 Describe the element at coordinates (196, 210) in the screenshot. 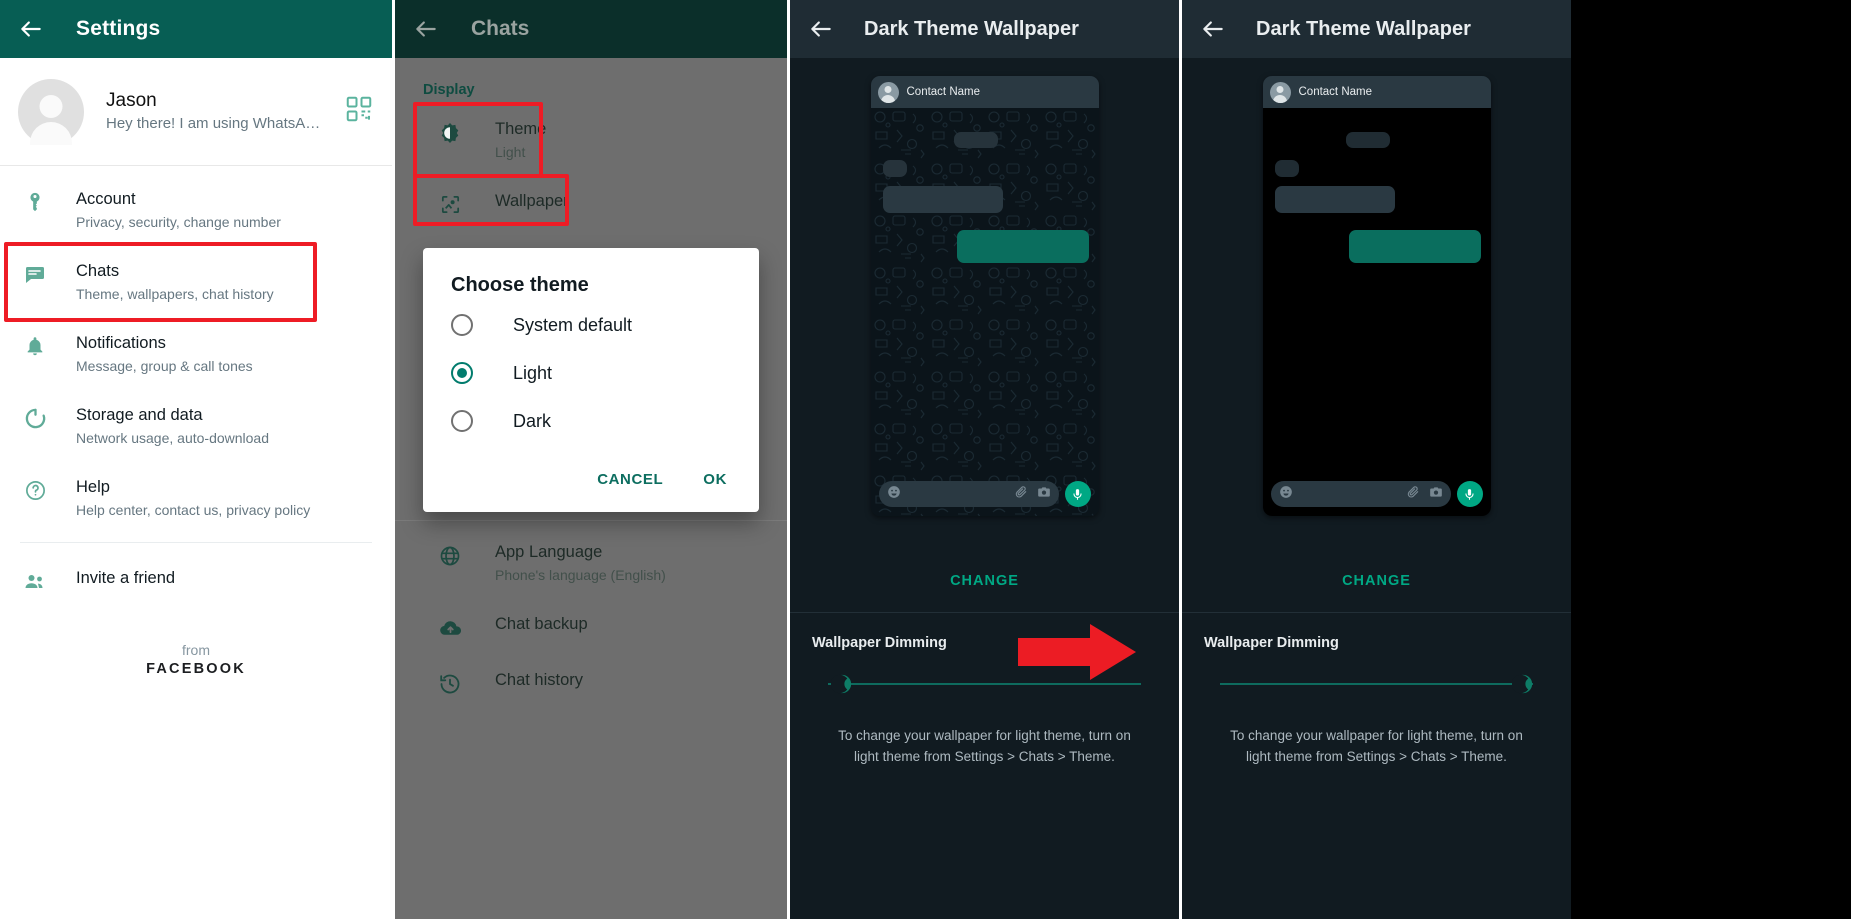

I see `sidebar-item-account: Account Privacy, security, change number` at that location.